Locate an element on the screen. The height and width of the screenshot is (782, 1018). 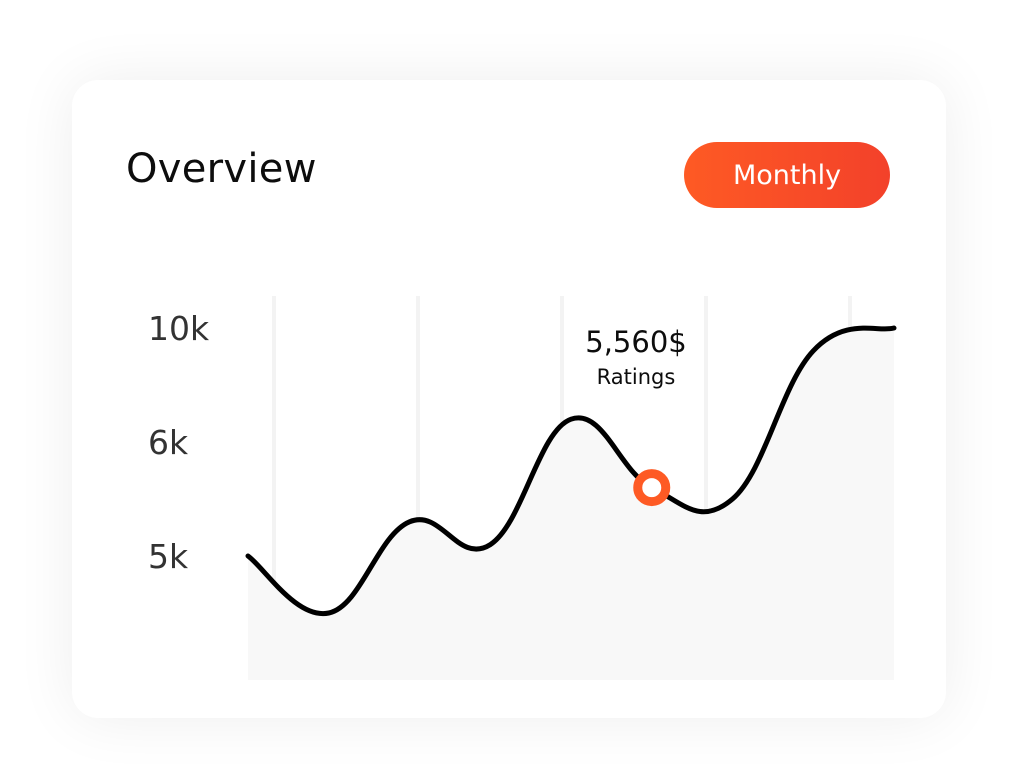
y-axis-ticks: 10k 6k 5k is located at coordinates (179, 442).